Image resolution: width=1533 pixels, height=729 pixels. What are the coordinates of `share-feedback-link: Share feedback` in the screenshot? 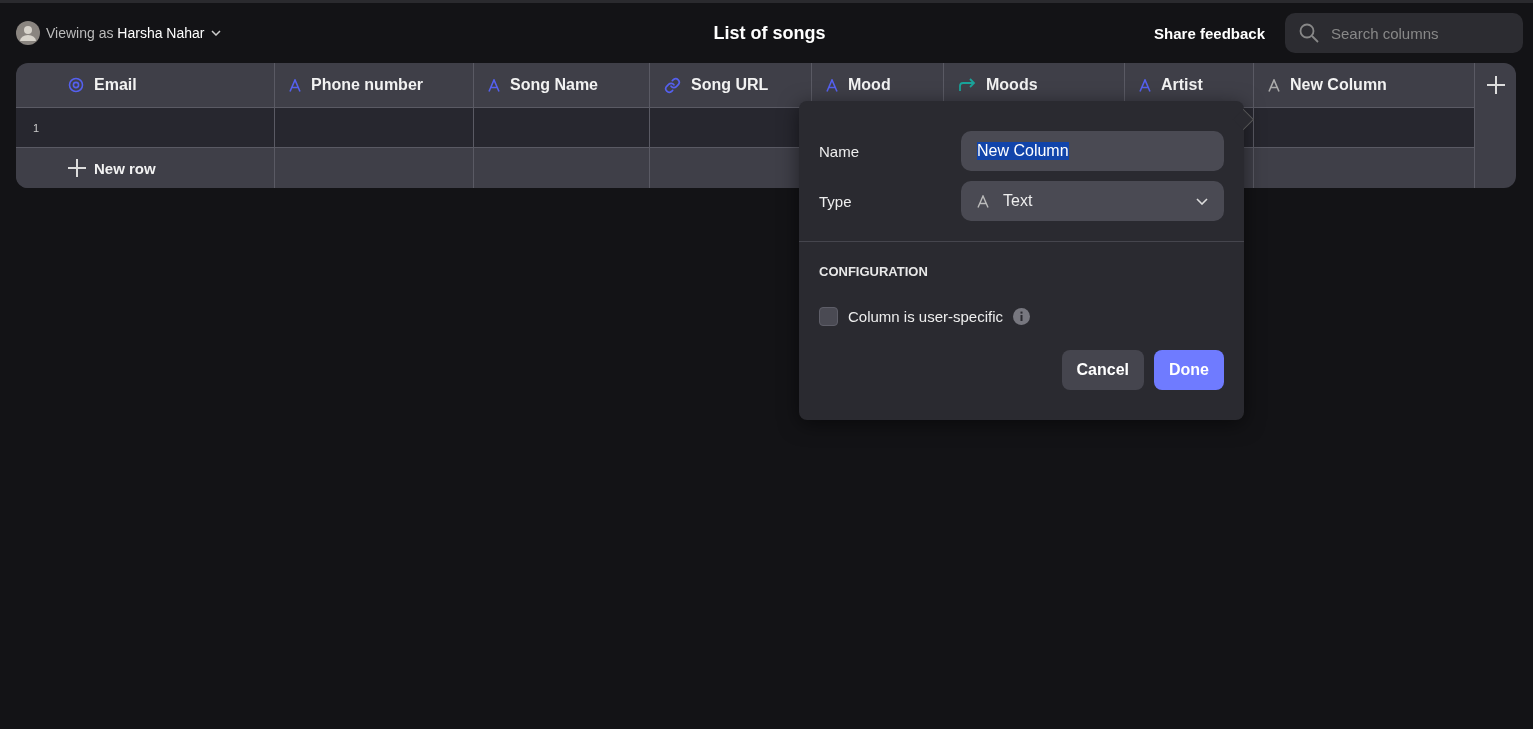 It's located at (1209, 33).